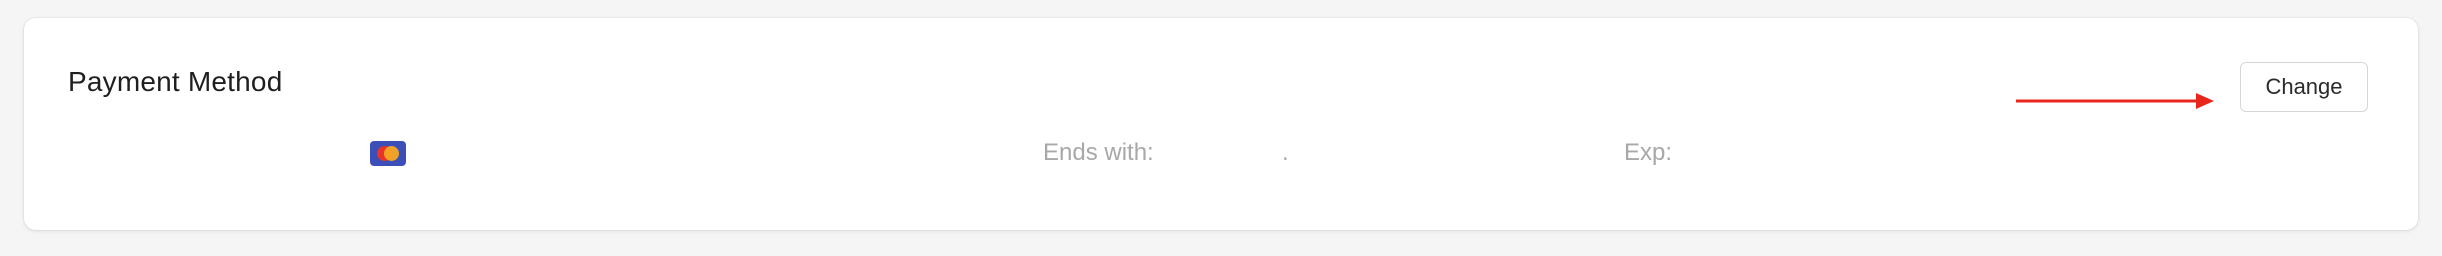 The image size is (2442, 256). Describe the element at coordinates (1098, 152) in the screenshot. I see `ends-with-label: Ends with:` at that location.